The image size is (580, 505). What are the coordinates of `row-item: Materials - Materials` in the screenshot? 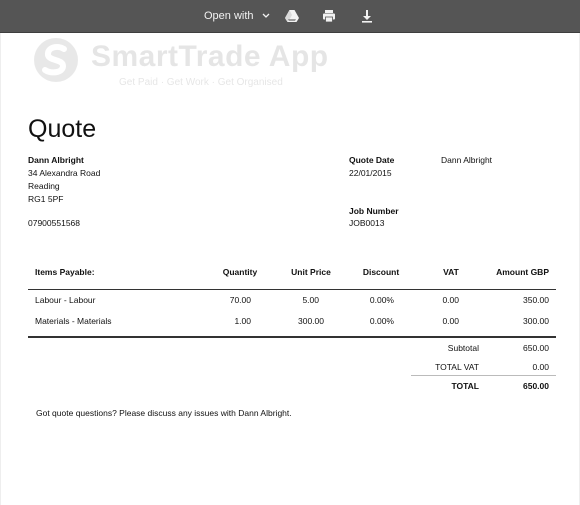 It's located at (73, 321).